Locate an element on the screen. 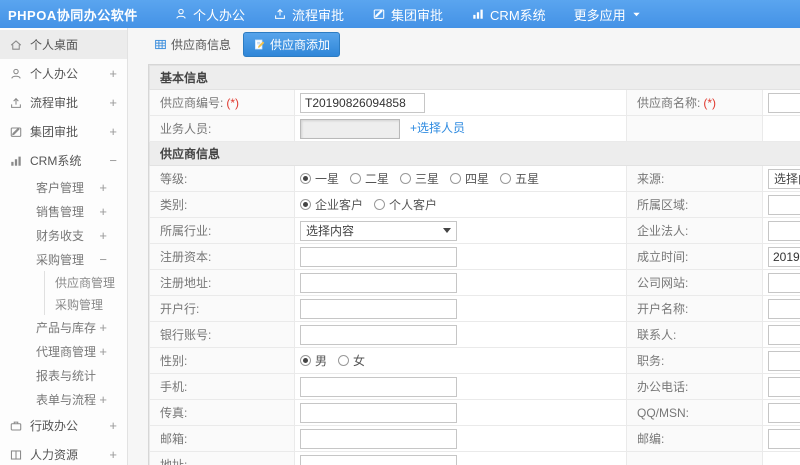  job-title-input is located at coordinates (784, 360).